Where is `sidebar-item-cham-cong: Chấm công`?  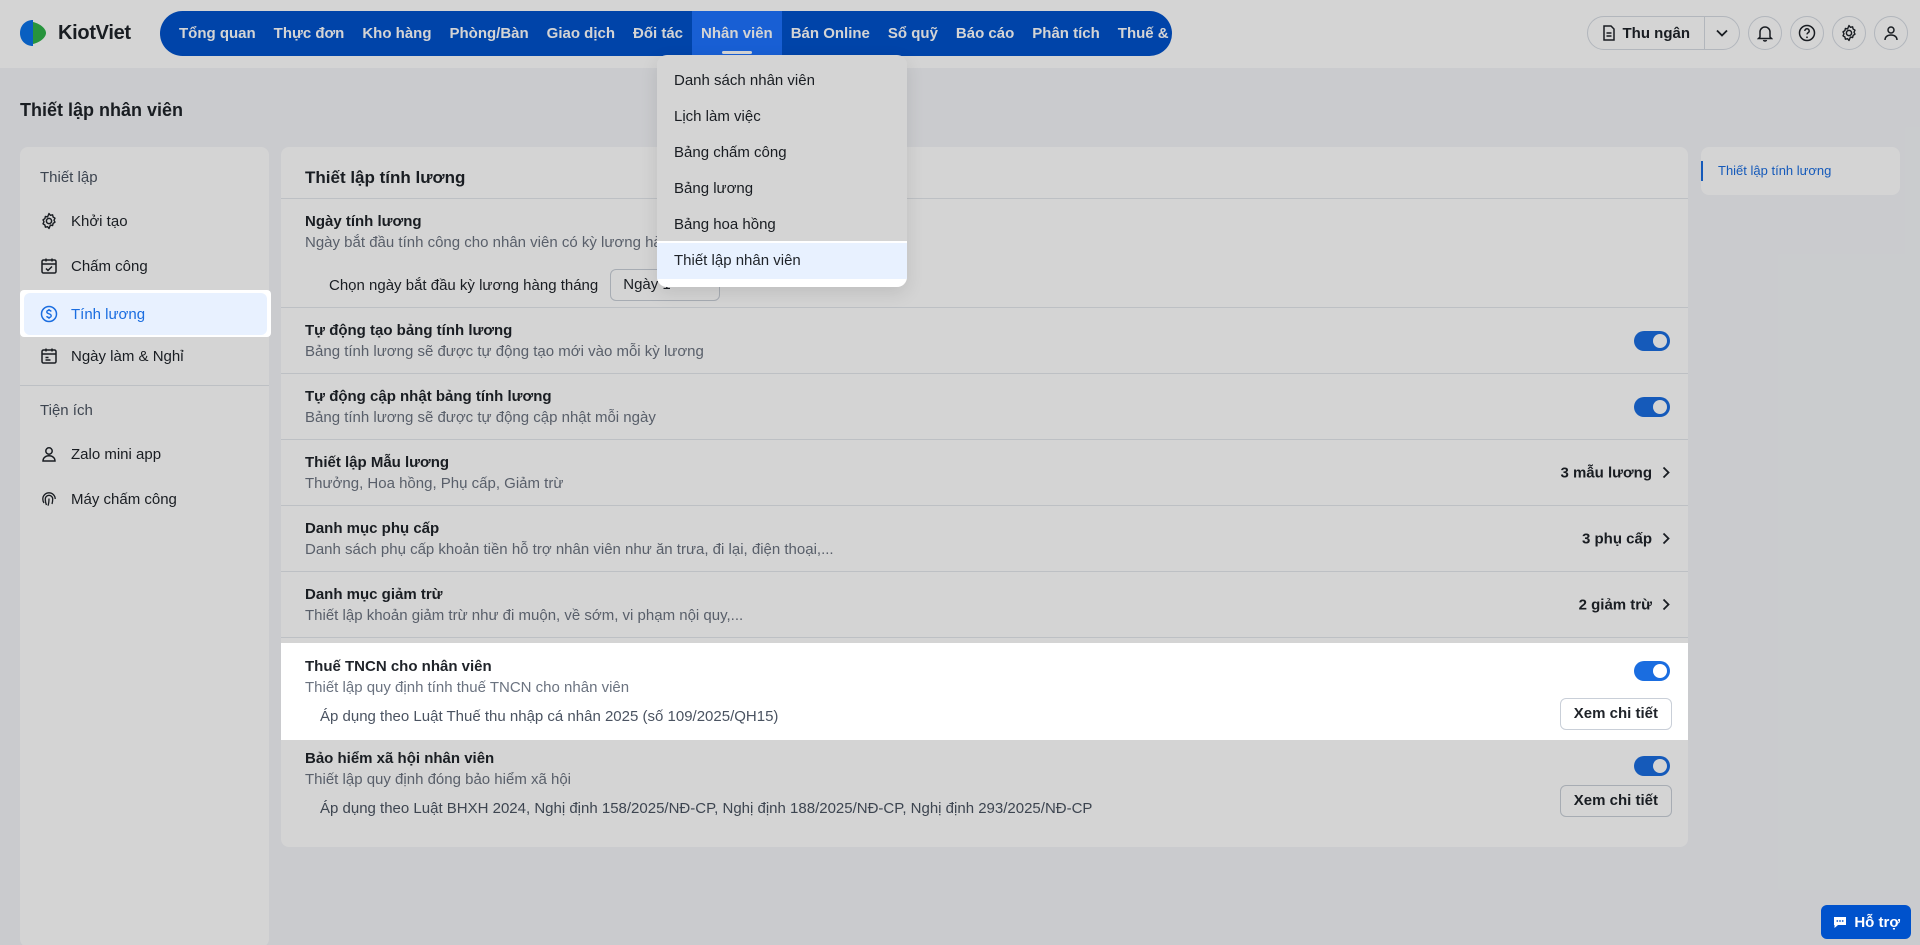 sidebar-item-cham-cong: Chấm công is located at coordinates (144, 266).